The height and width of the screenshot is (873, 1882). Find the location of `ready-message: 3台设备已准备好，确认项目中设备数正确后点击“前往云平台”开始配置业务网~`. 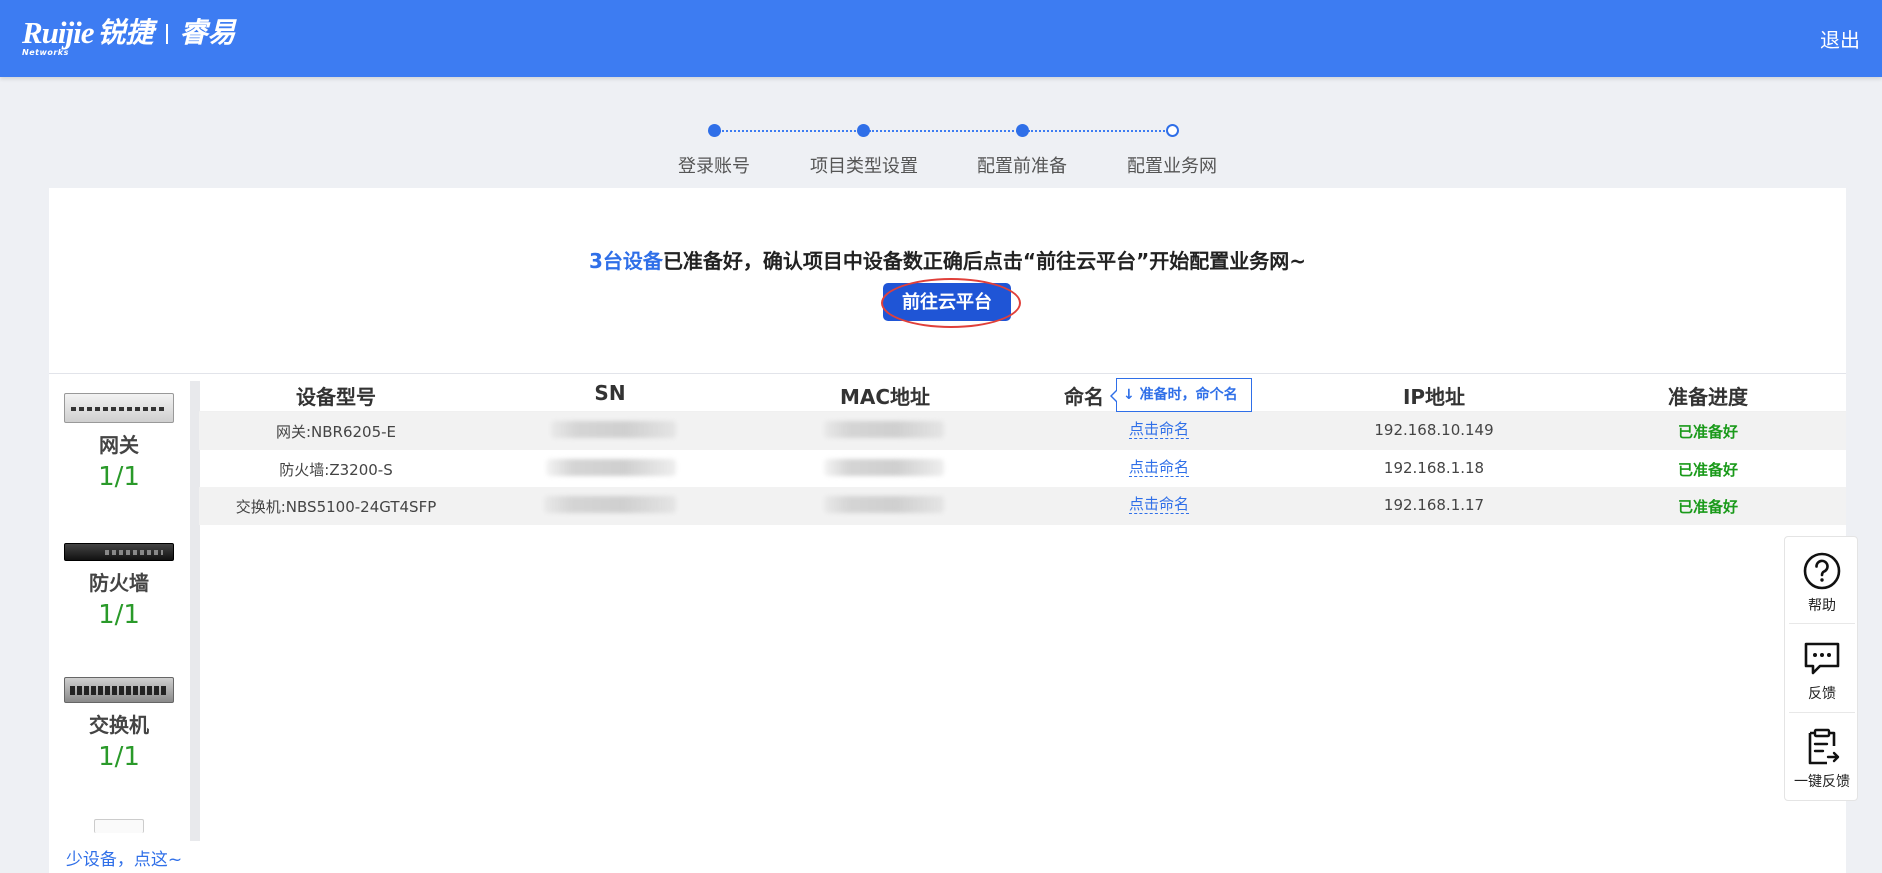

ready-message: 3台设备已准备好，确认项目中设备数正确后点击“前往云平台”开始配置业务网~ is located at coordinates (947, 259).